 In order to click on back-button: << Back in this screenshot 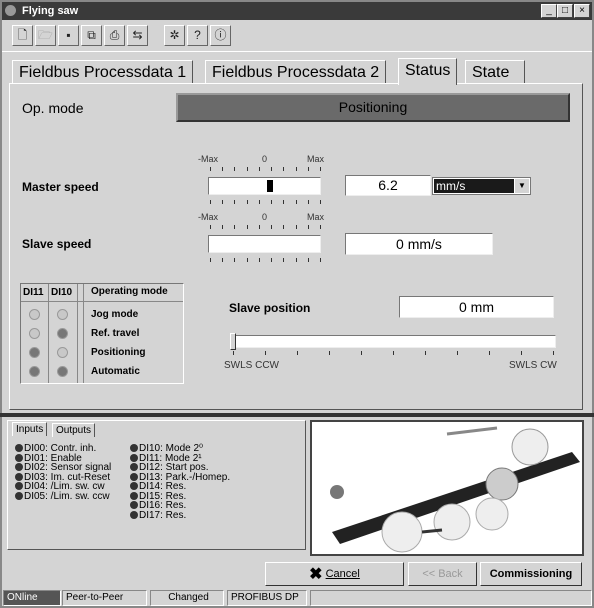, I will do `click(442, 574)`.